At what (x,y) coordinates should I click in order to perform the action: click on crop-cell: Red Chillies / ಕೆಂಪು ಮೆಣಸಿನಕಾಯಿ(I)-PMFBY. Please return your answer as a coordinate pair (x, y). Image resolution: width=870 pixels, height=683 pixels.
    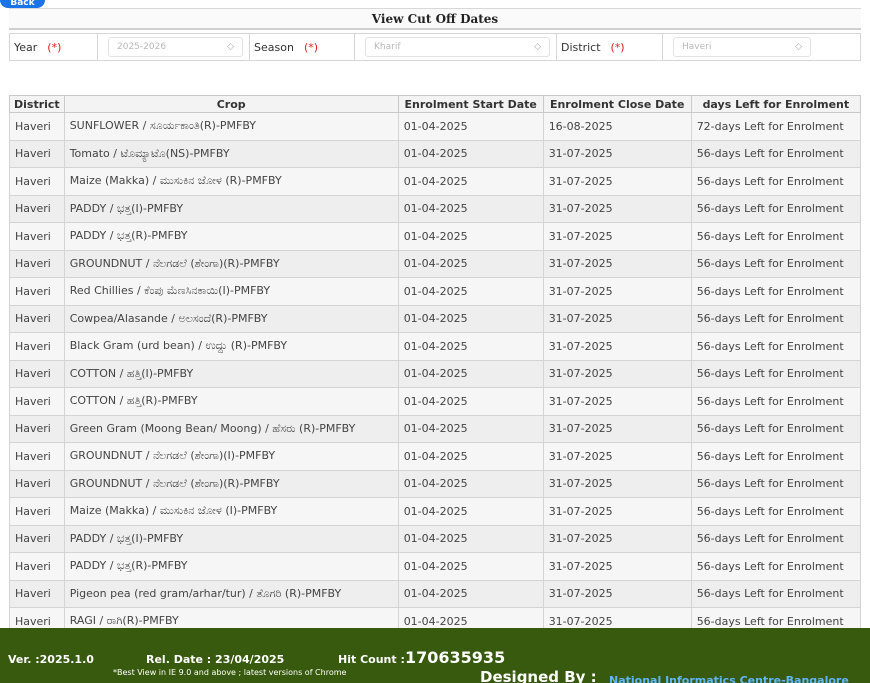
    Looking at the image, I should click on (231, 291).